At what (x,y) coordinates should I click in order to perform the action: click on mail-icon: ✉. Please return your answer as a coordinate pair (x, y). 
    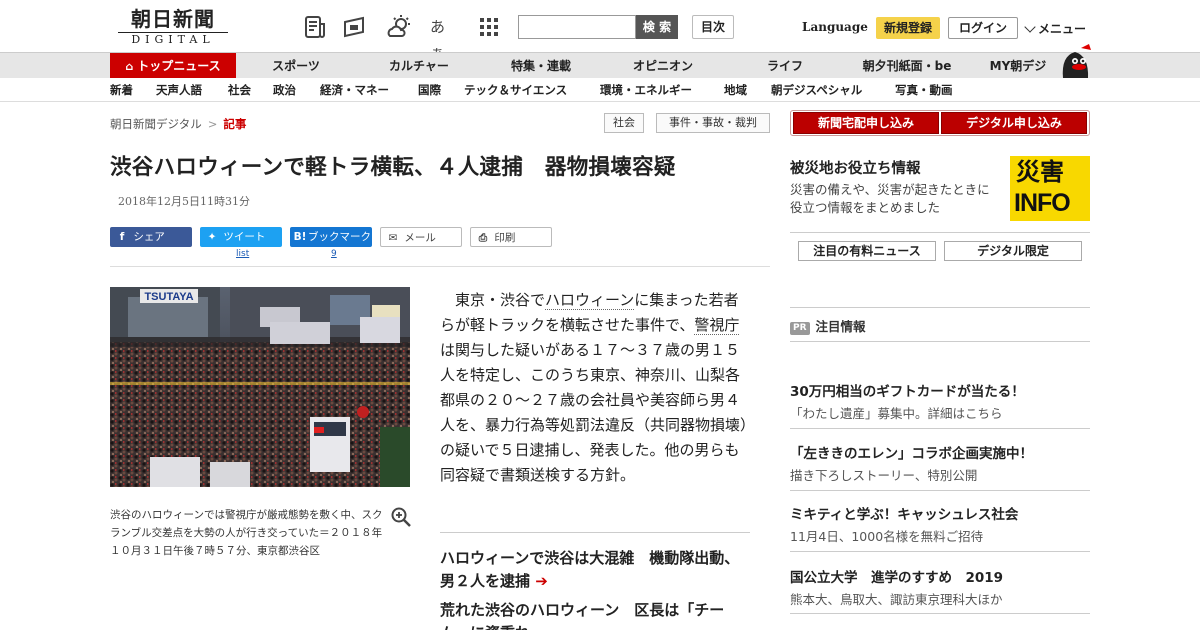
    Looking at the image, I should click on (393, 238).